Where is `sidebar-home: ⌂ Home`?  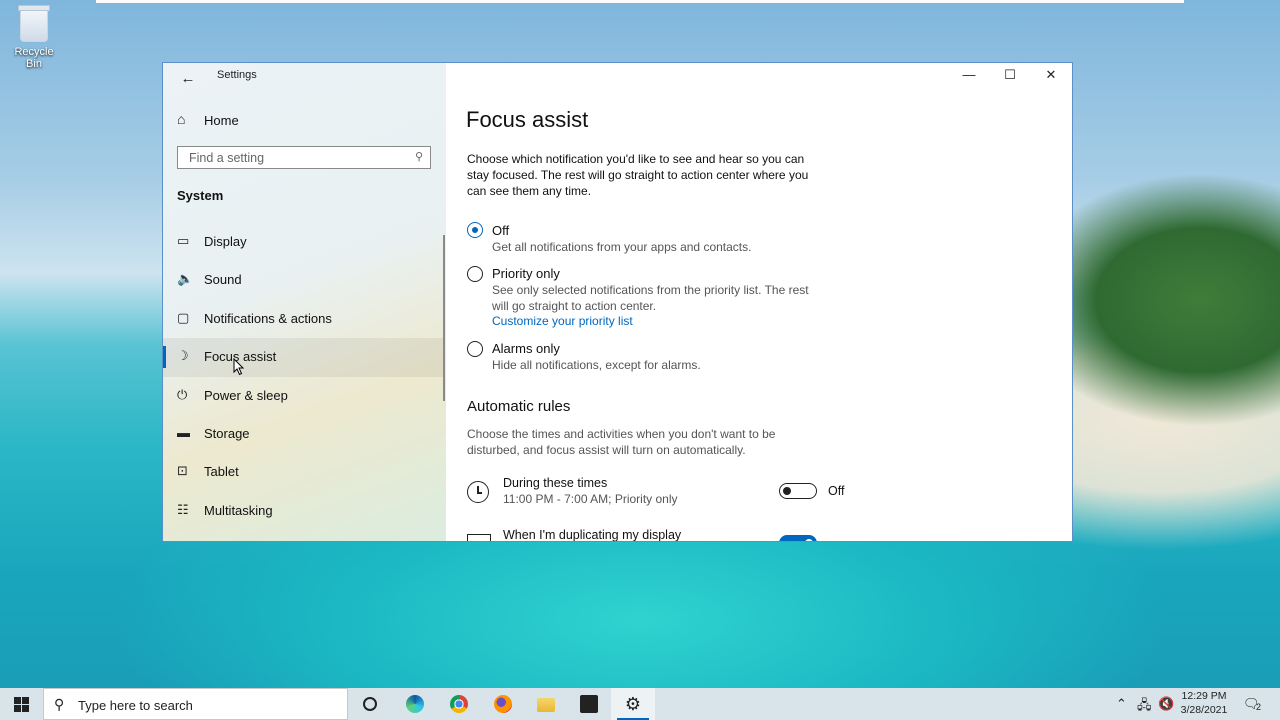
sidebar-home: ⌂ Home is located at coordinates (304, 120).